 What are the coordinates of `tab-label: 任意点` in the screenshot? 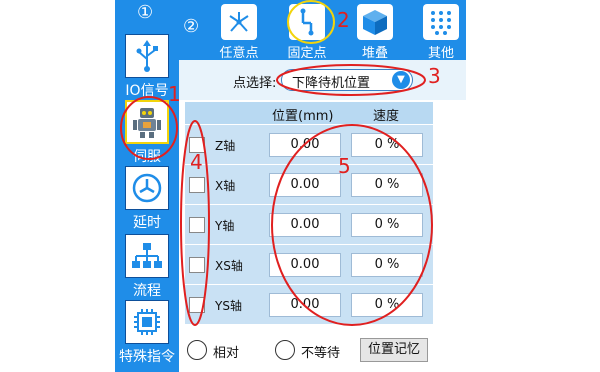 It's located at (239, 53).